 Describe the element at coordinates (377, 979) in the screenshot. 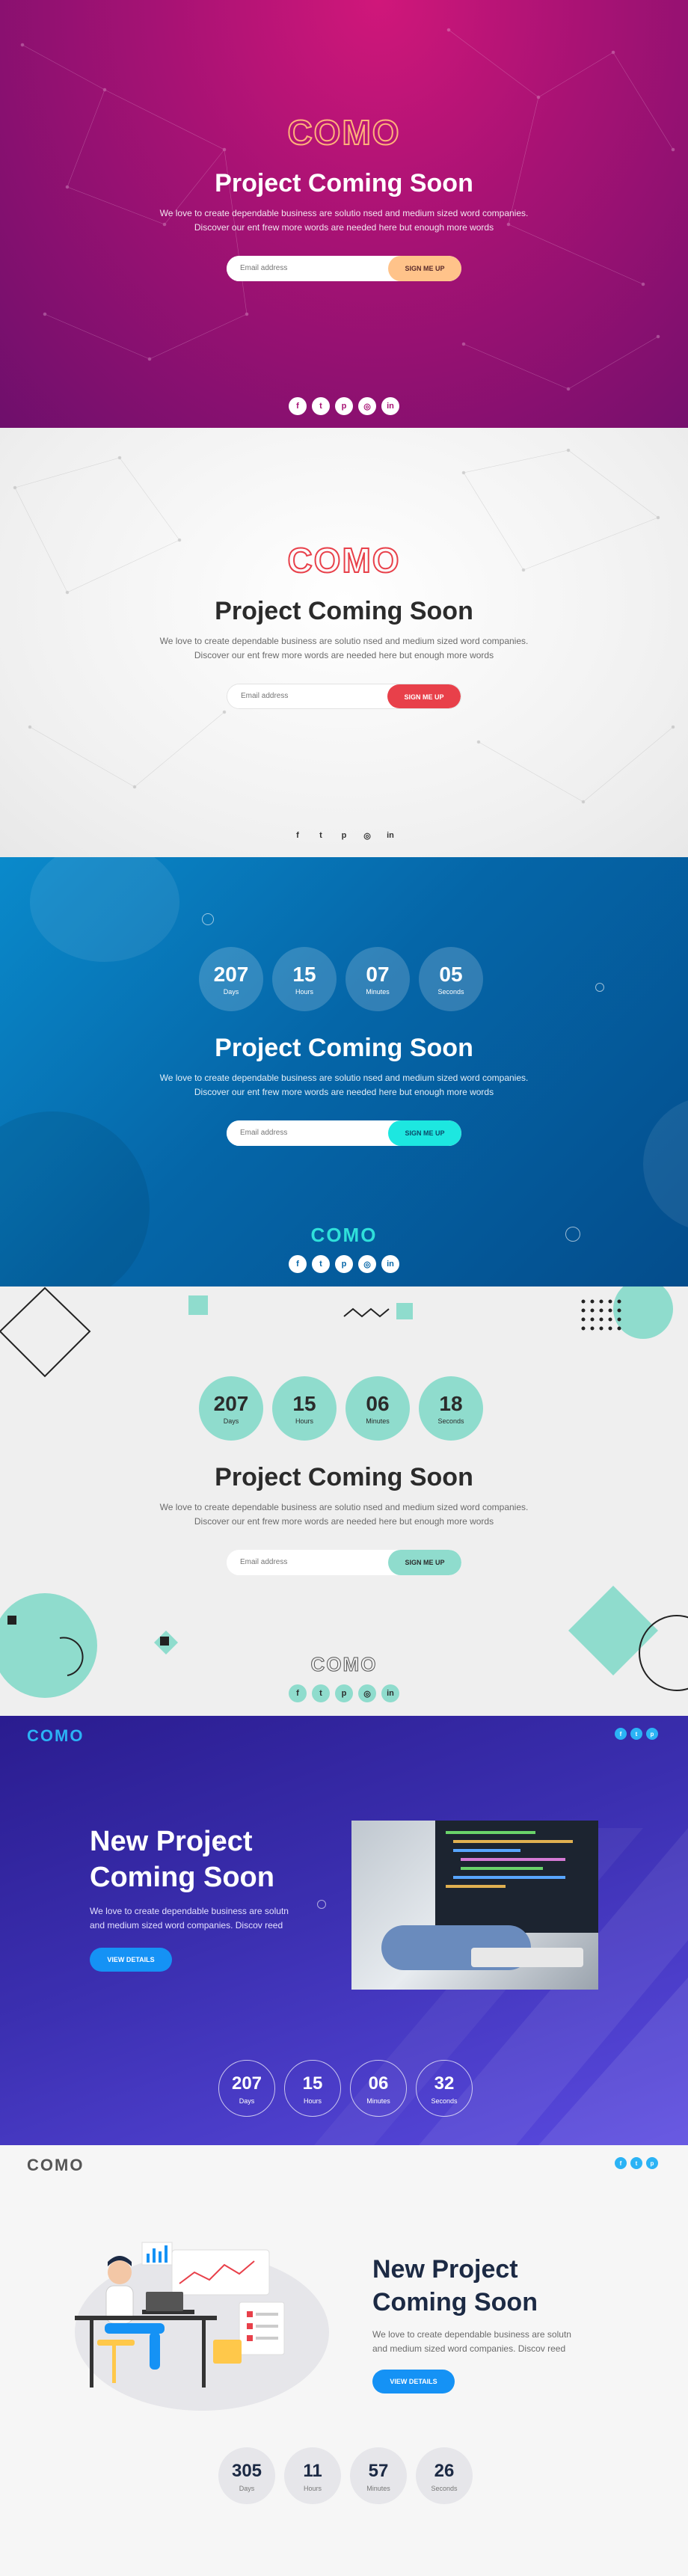

I see `countdown-minutes: 07 Minutes` at that location.